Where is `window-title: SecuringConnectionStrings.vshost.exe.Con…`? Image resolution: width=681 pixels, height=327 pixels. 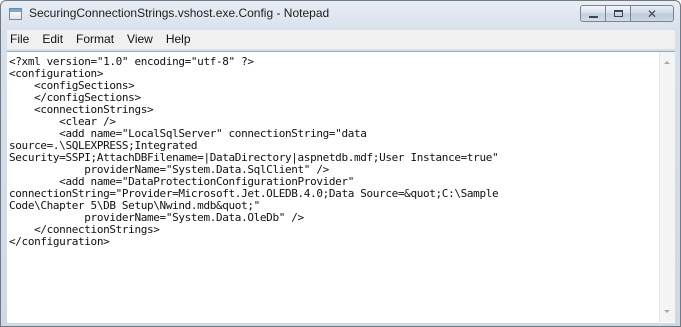 window-title: SecuringConnectionStrings.vshost.exe.Con… is located at coordinates (179, 13).